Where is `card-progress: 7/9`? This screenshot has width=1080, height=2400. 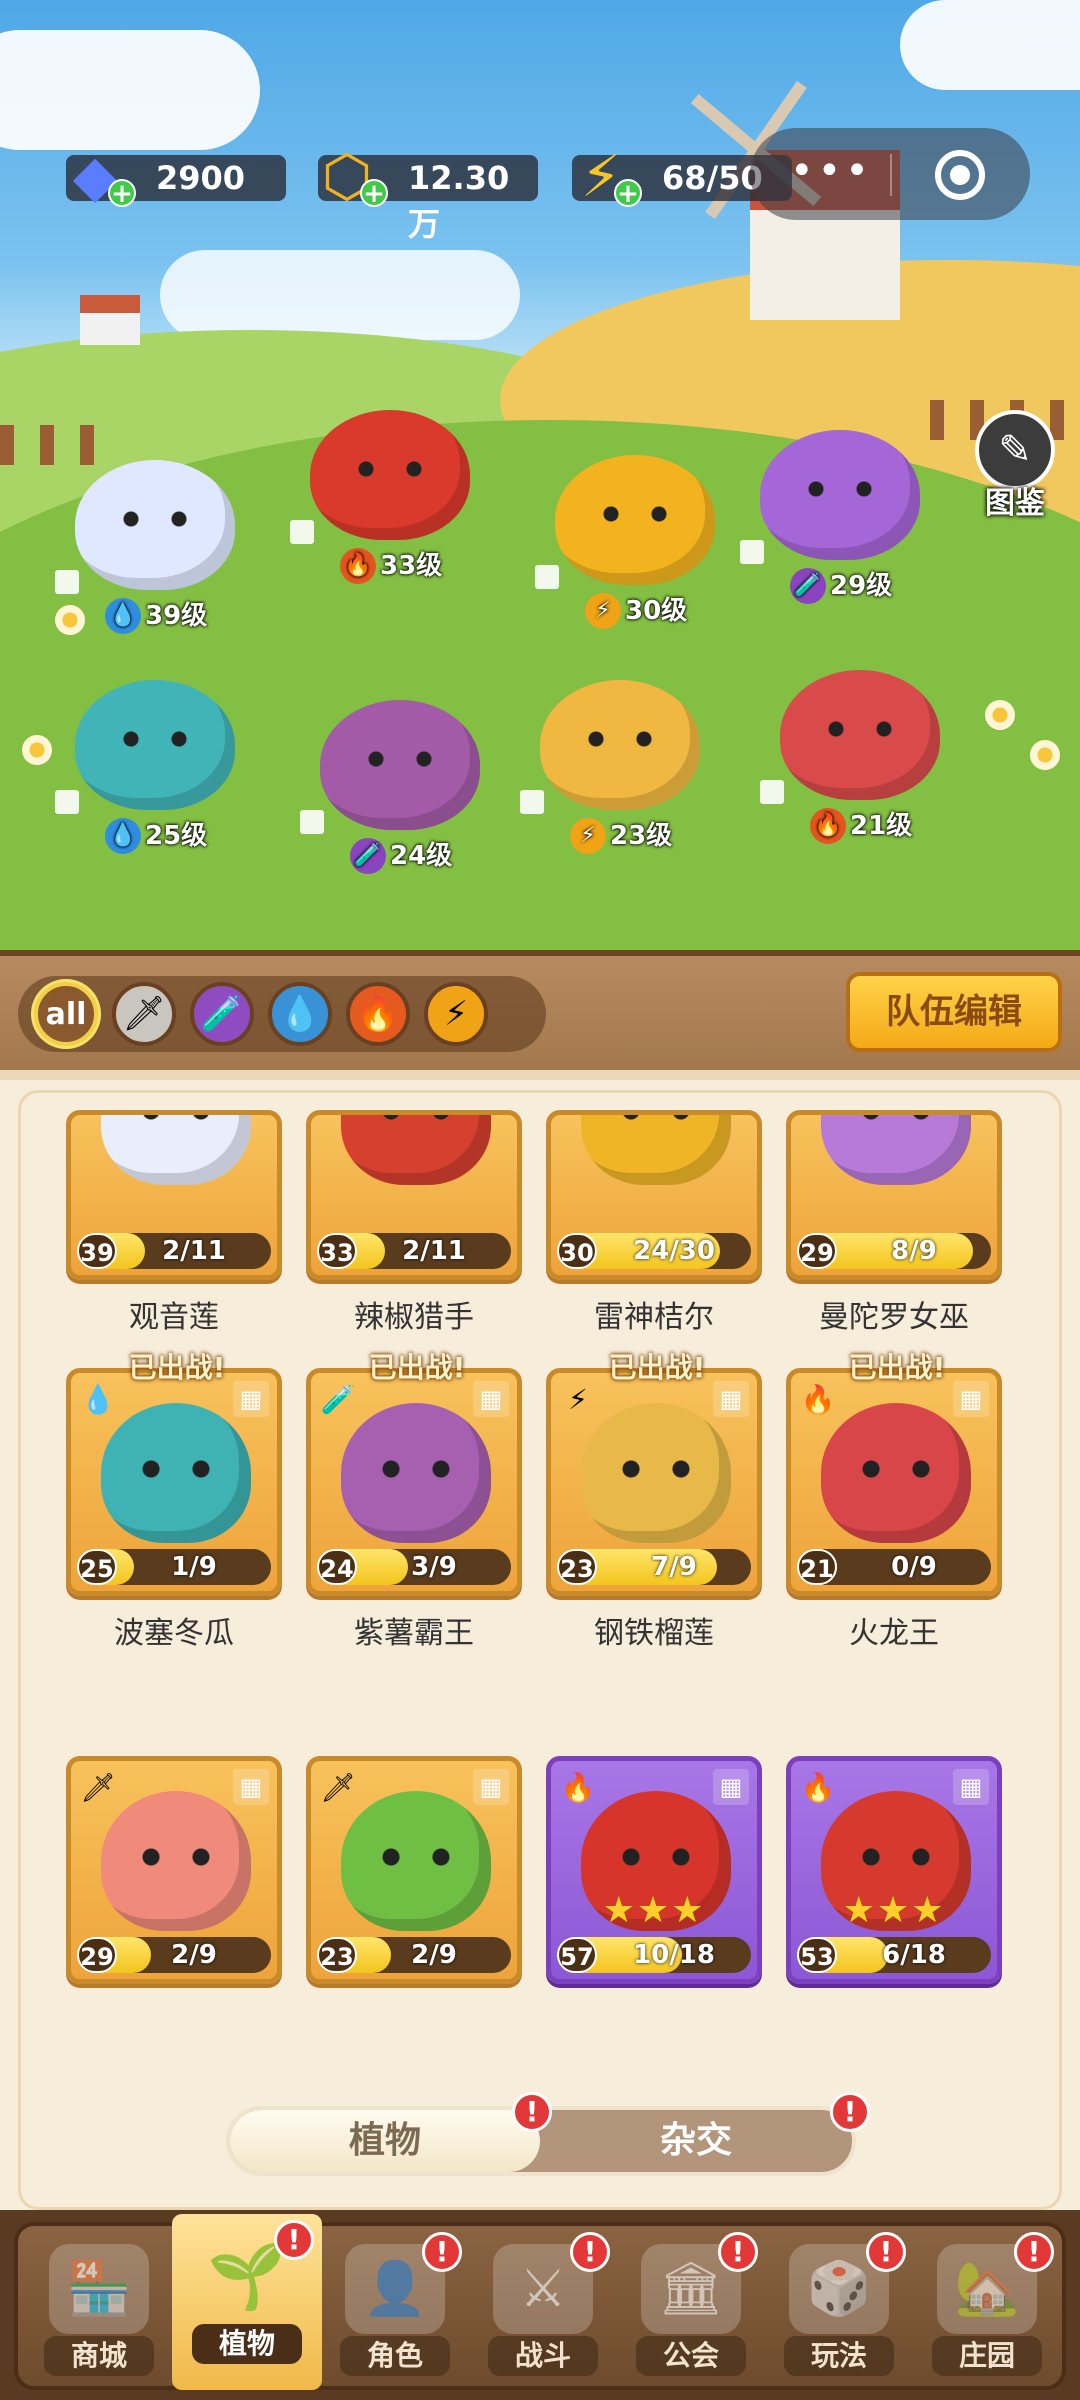
card-progress: 7/9 is located at coordinates (674, 1567).